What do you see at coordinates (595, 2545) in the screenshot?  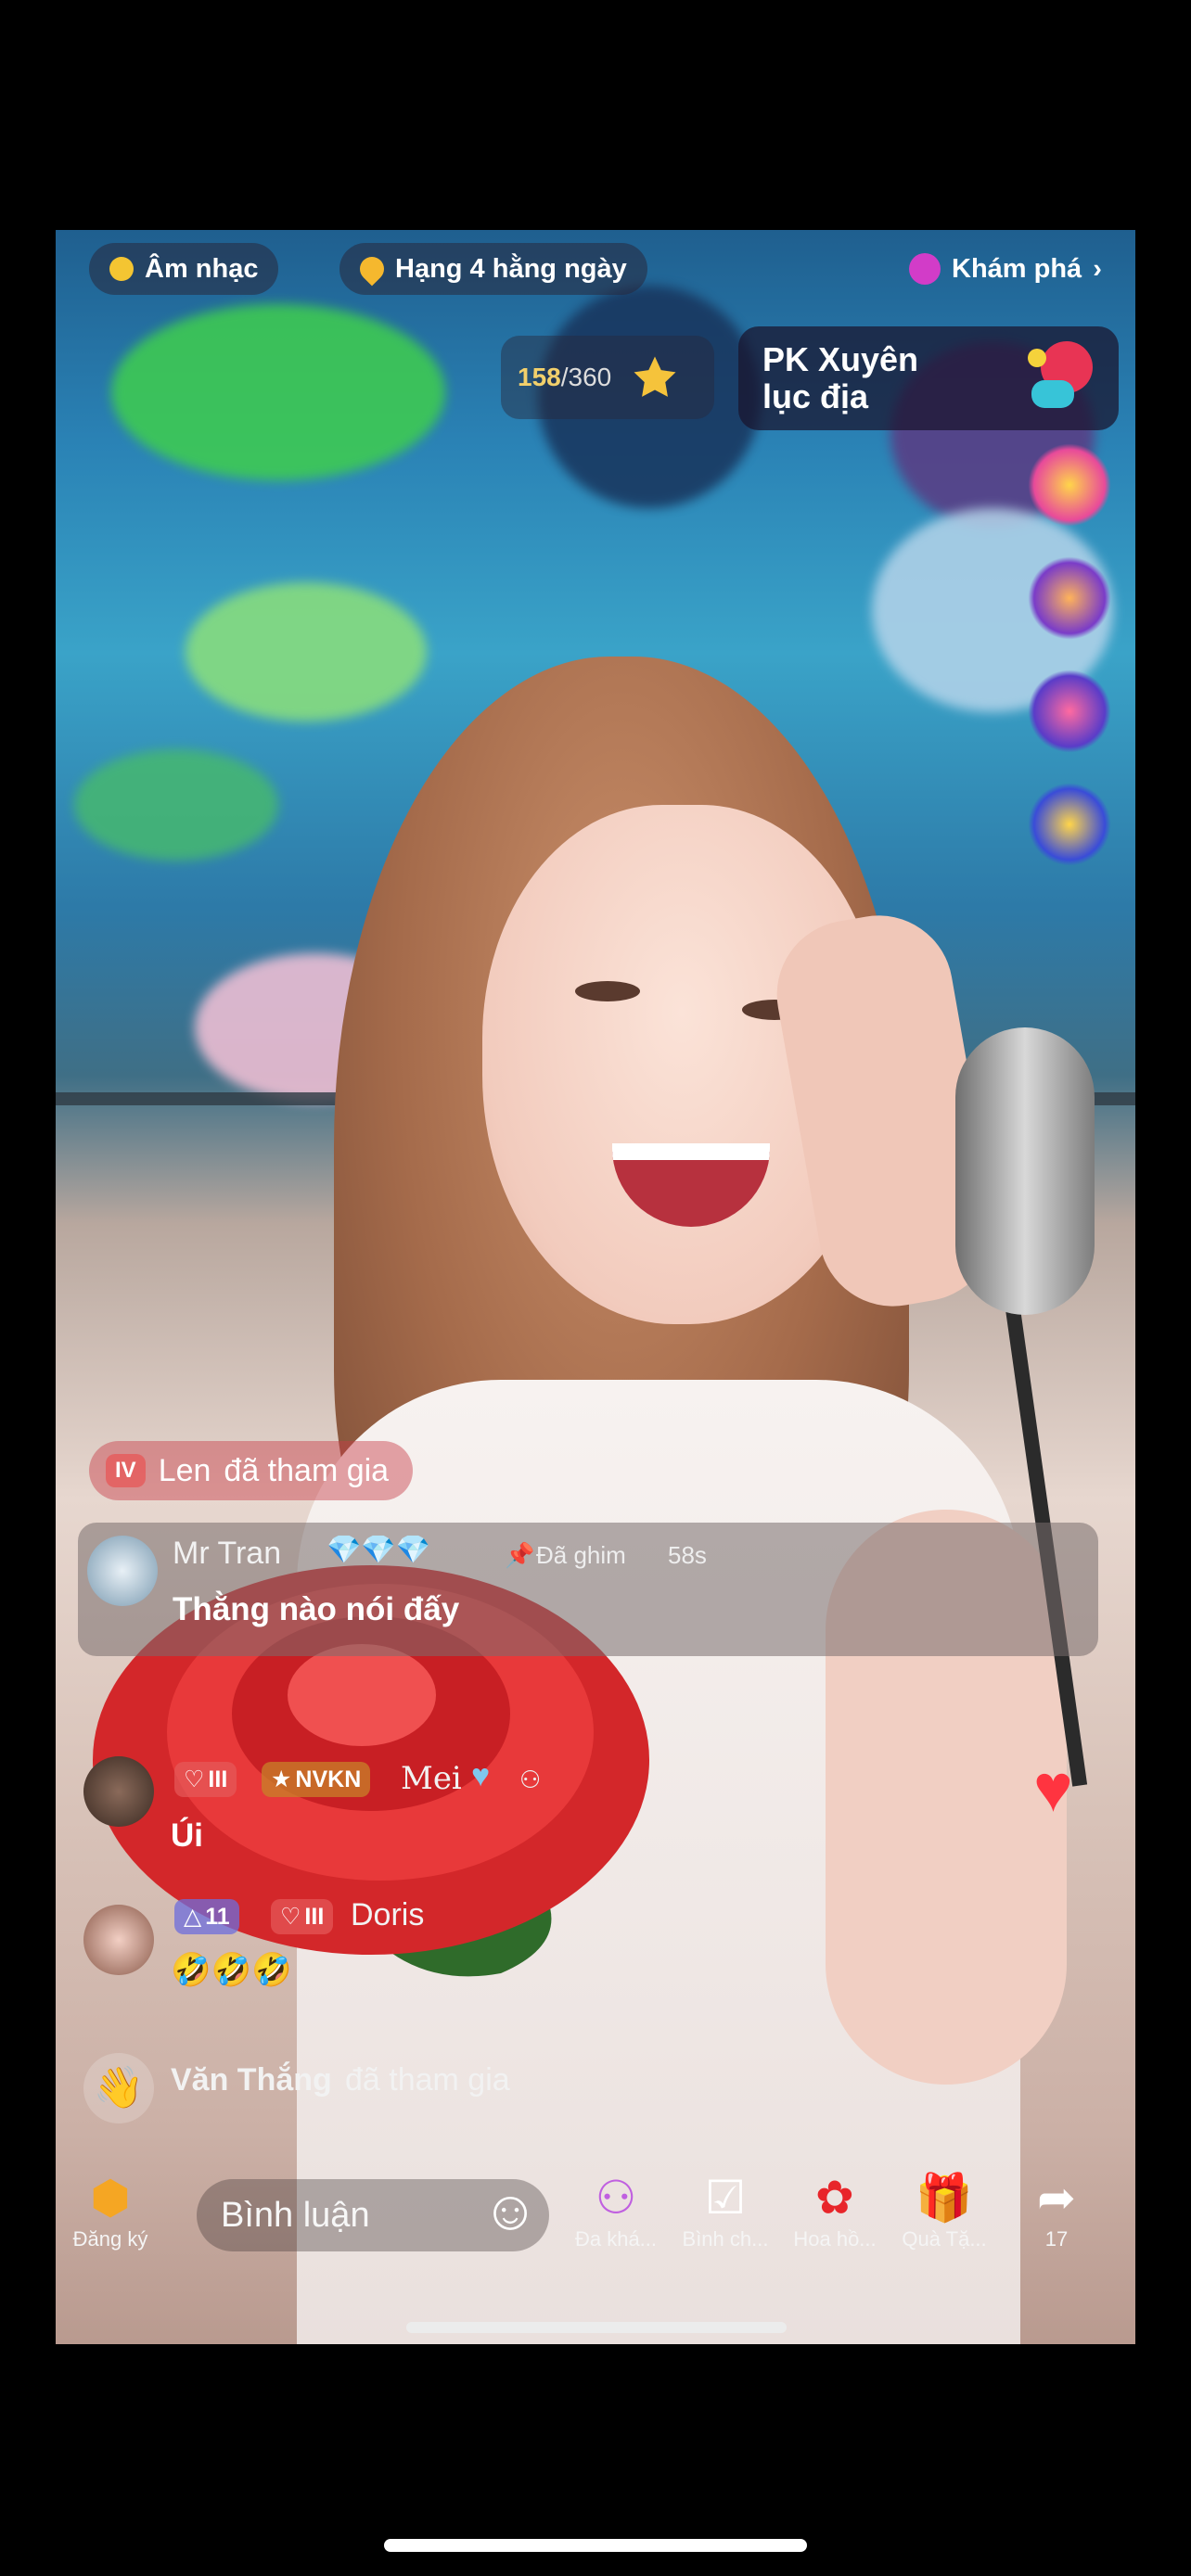 I see `home-indicator` at bounding box center [595, 2545].